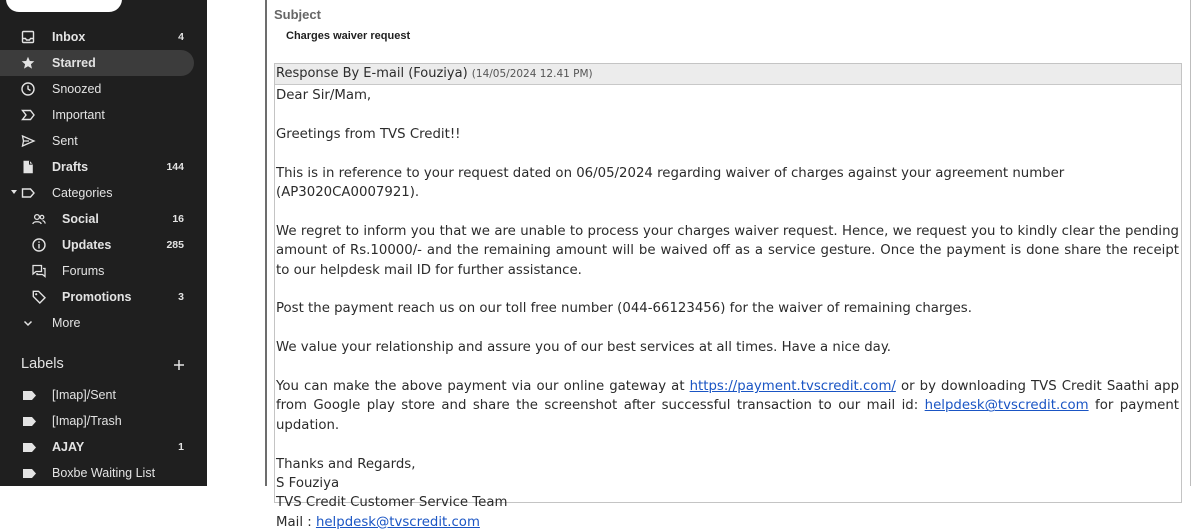  I want to click on sidebar-item-snoozed: Snoozed, so click(97, 89).